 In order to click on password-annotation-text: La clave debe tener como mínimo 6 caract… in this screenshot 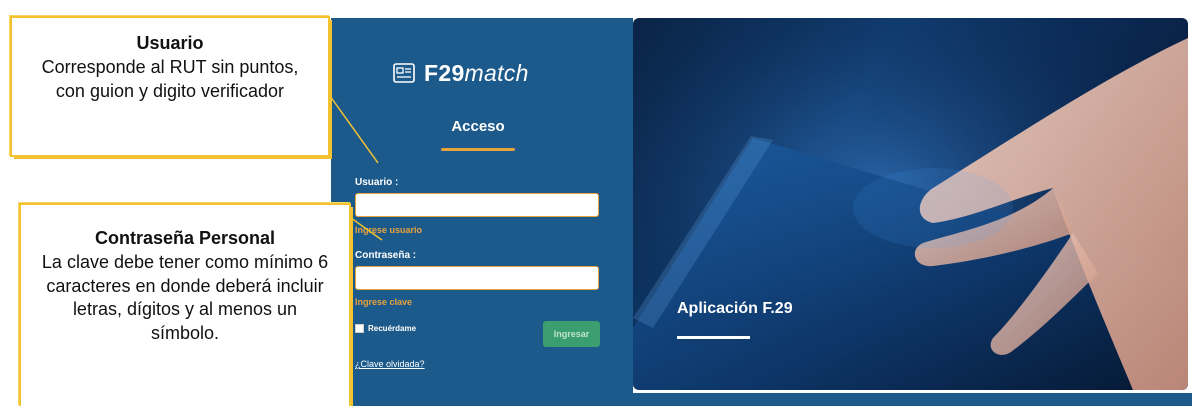, I will do `click(185, 297)`.